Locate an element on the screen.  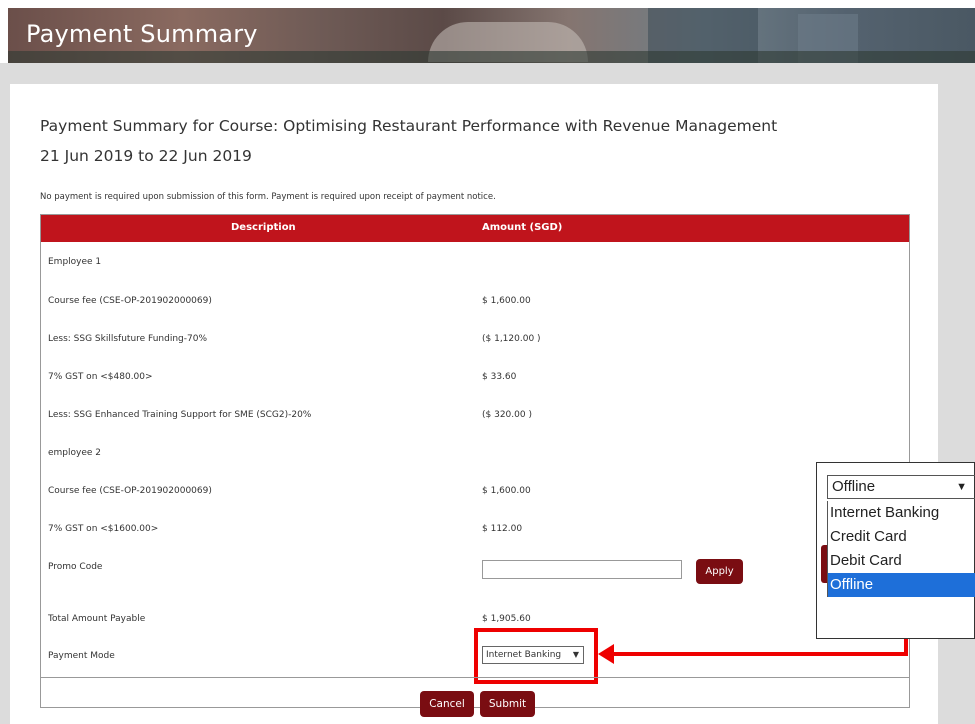
row-employee-2: employee 2 is located at coordinates (75, 453).